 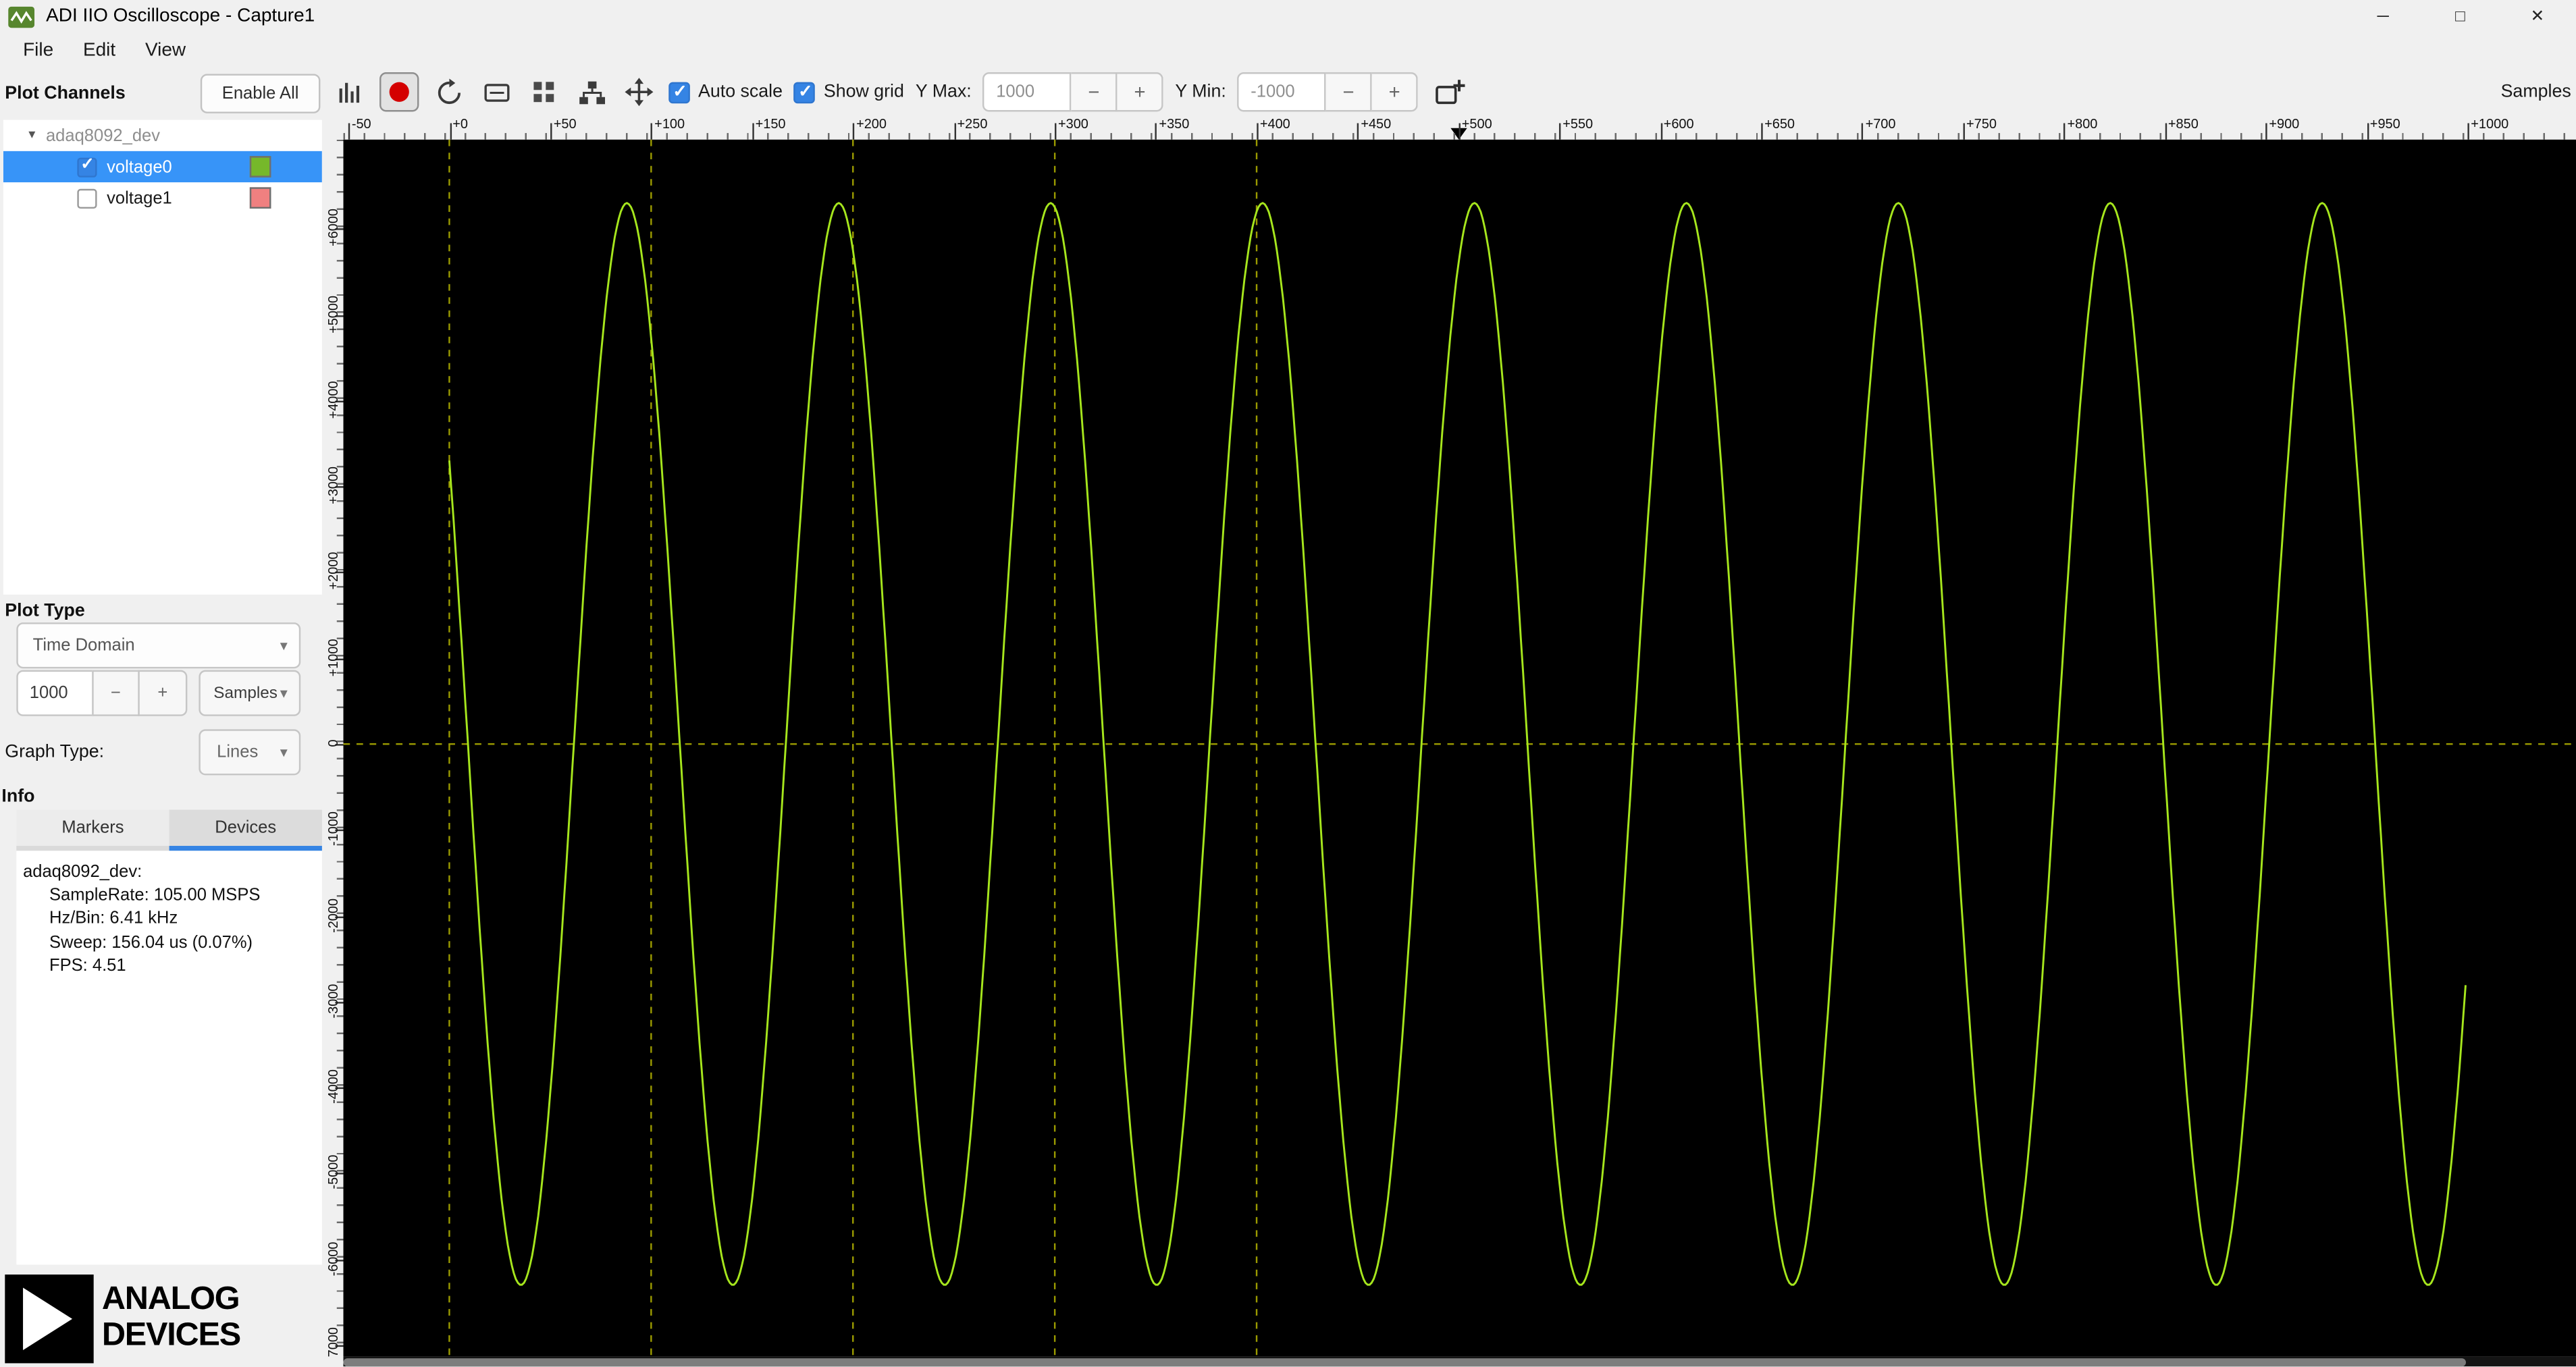 What do you see at coordinates (284, 692) in the screenshot?
I see `chevron-down-icon: ▾` at bounding box center [284, 692].